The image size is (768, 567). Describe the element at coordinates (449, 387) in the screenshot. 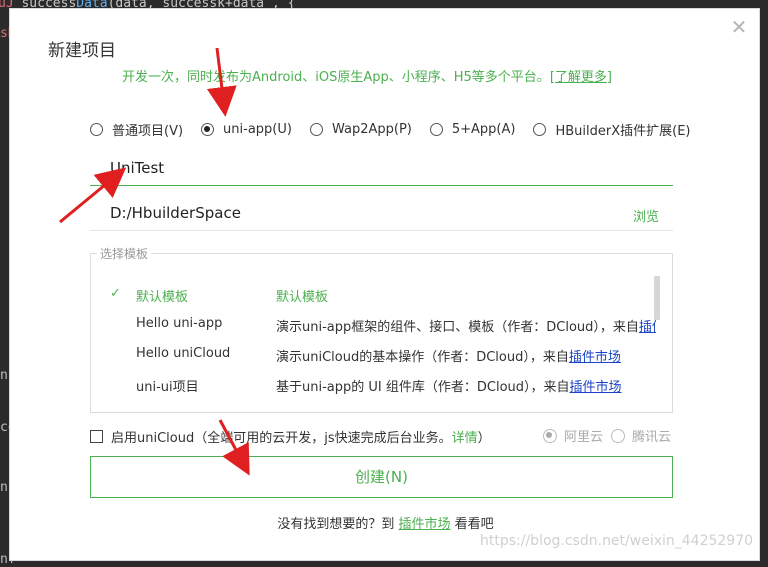

I see `template-desc: 基于uni-app的 UI 组件库（作者：DCloud），来自插件市场` at that location.